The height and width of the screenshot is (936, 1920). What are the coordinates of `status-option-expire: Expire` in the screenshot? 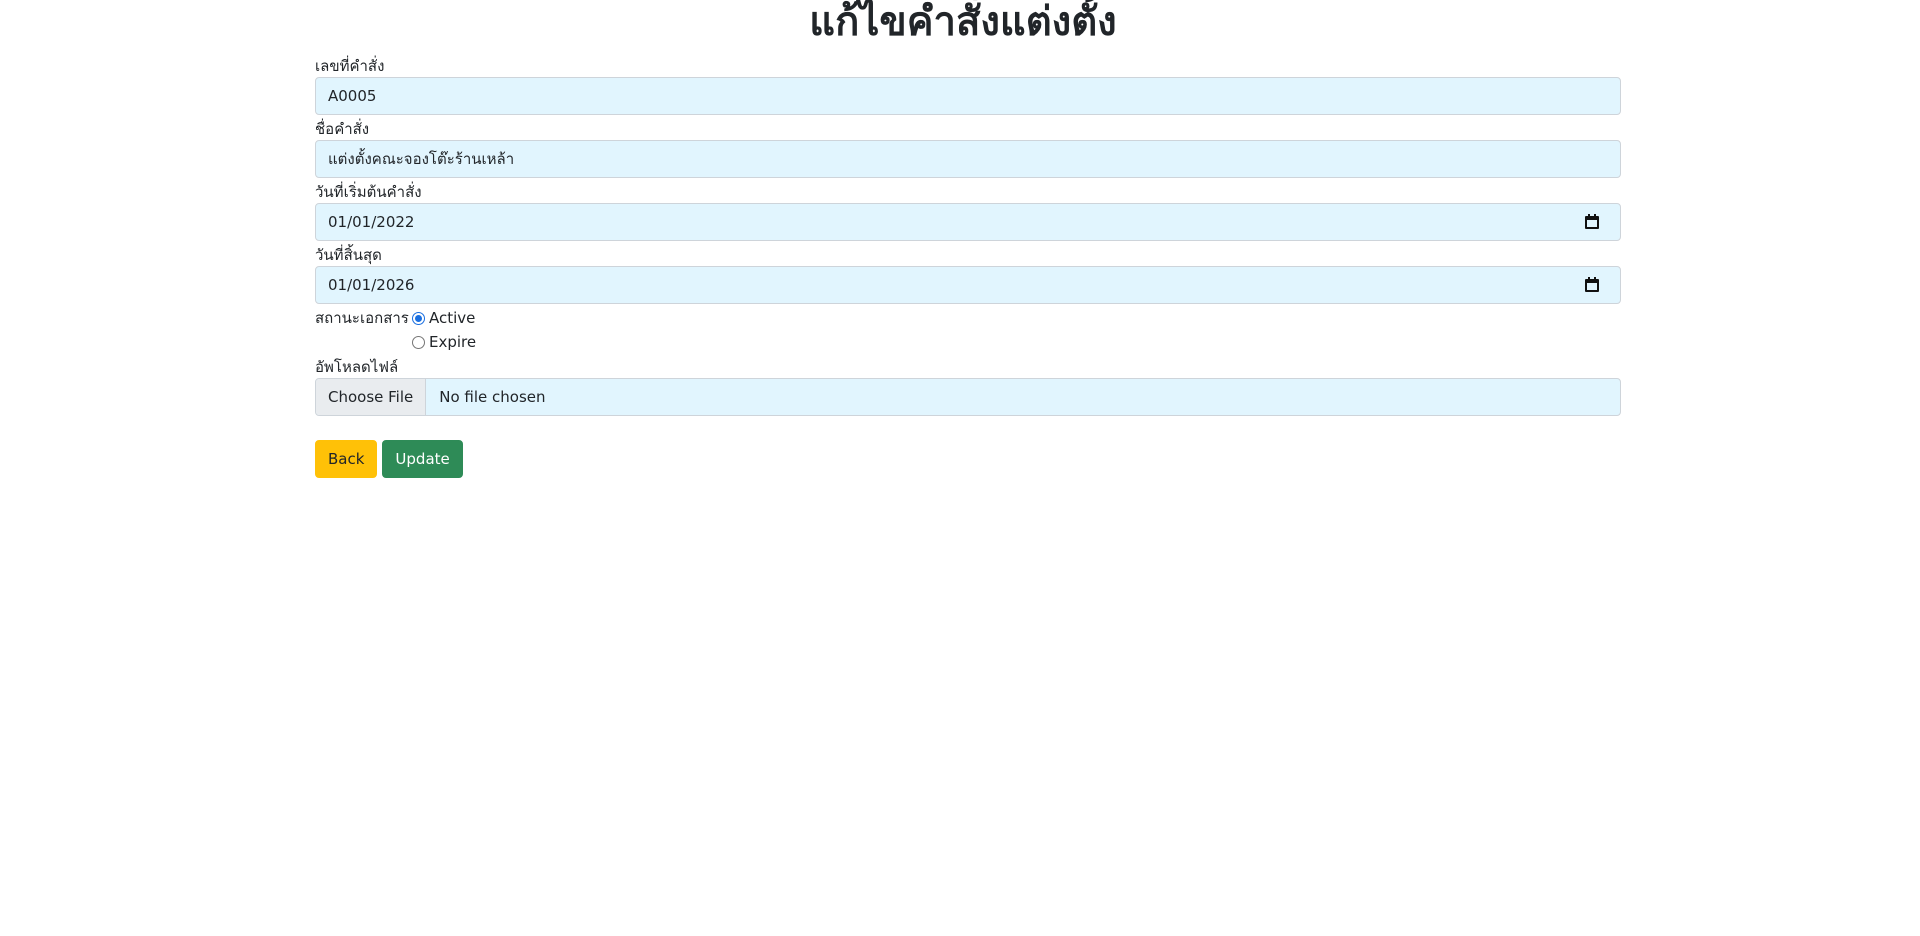 It's located at (444, 342).